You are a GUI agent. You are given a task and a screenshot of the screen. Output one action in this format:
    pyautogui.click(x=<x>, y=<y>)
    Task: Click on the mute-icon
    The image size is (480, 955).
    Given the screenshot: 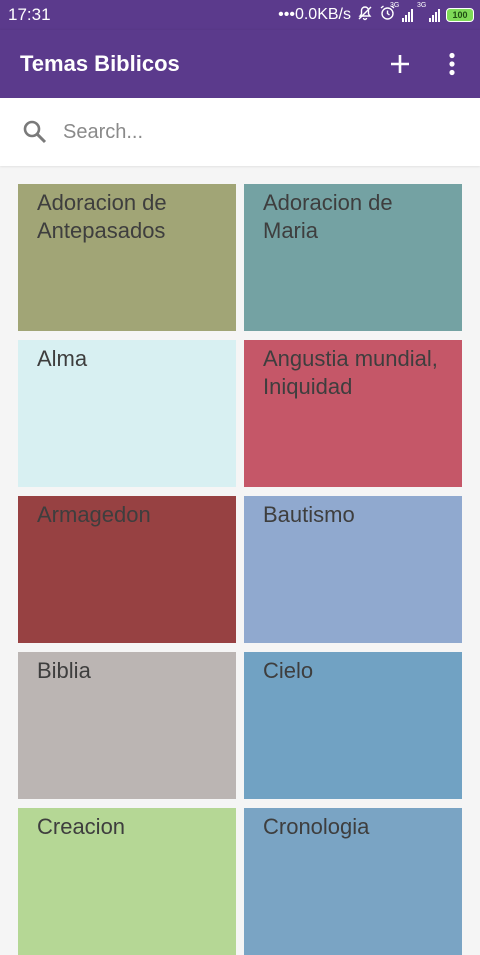 What is the action you would take?
    pyautogui.click(x=365, y=15)
    